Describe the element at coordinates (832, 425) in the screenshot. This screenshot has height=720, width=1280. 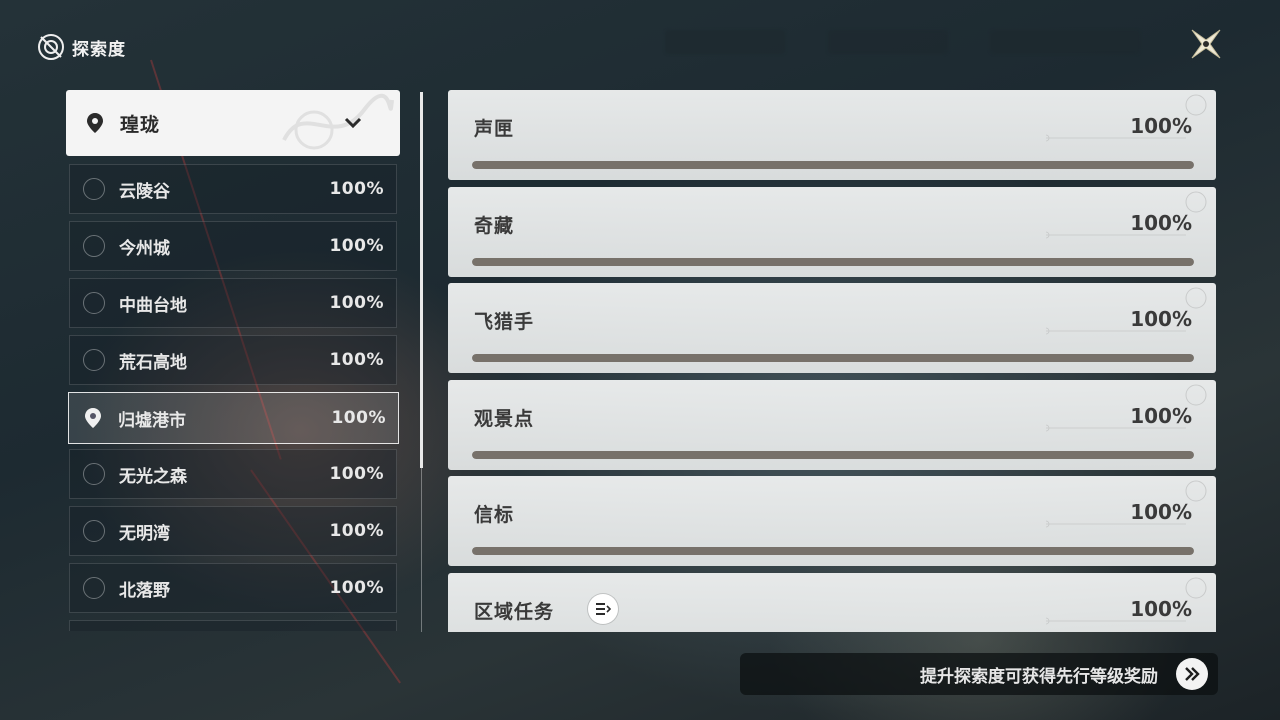
I see `category-card: 观景点 100%` at that location.